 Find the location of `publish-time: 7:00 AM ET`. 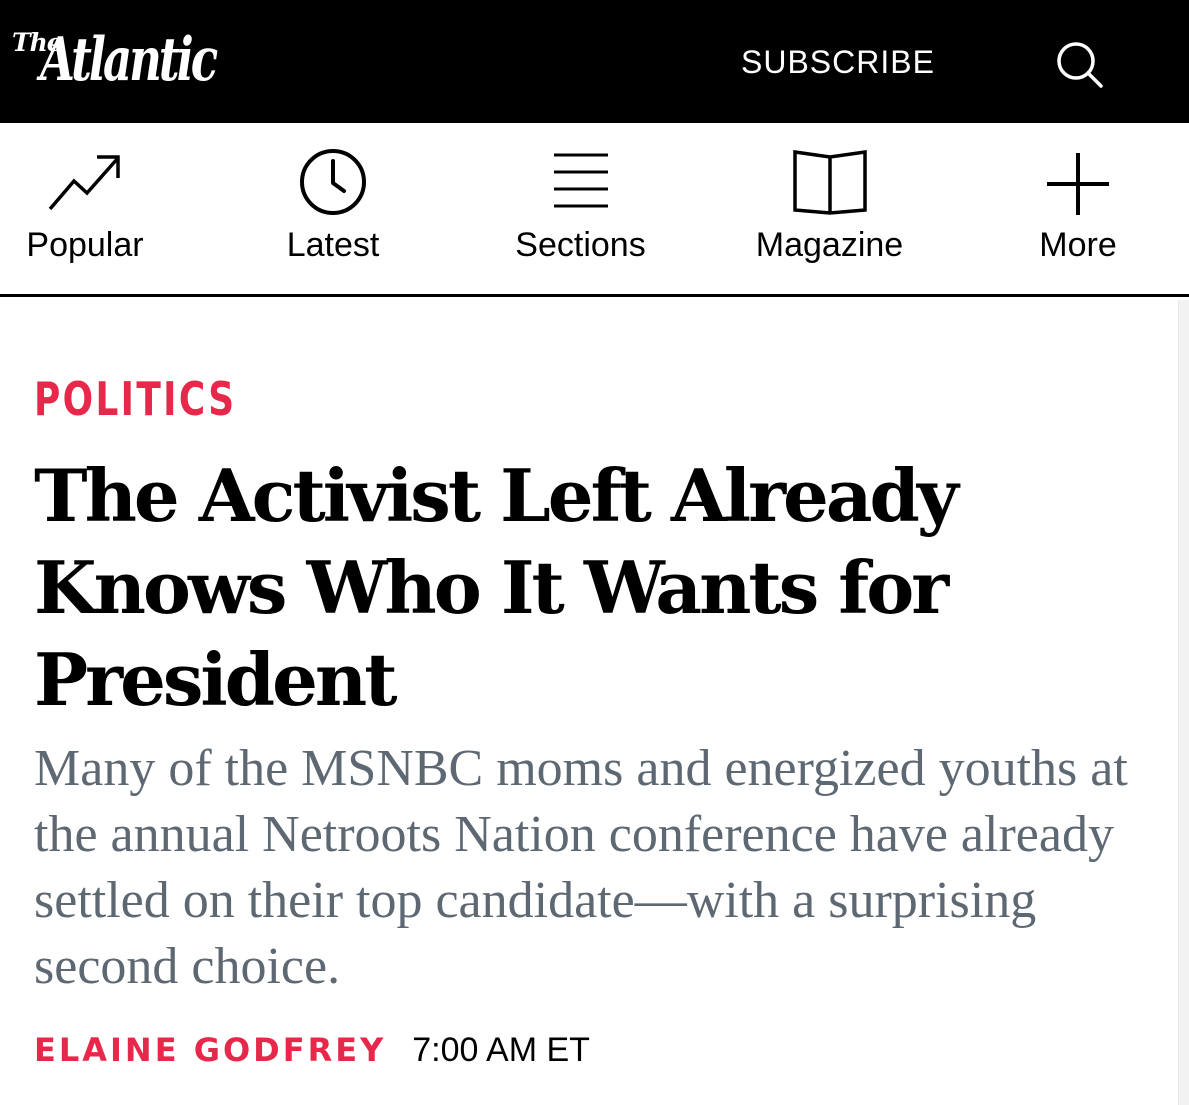

publish-time: 7:00 AM ET is located at coordinates (501, 1050).